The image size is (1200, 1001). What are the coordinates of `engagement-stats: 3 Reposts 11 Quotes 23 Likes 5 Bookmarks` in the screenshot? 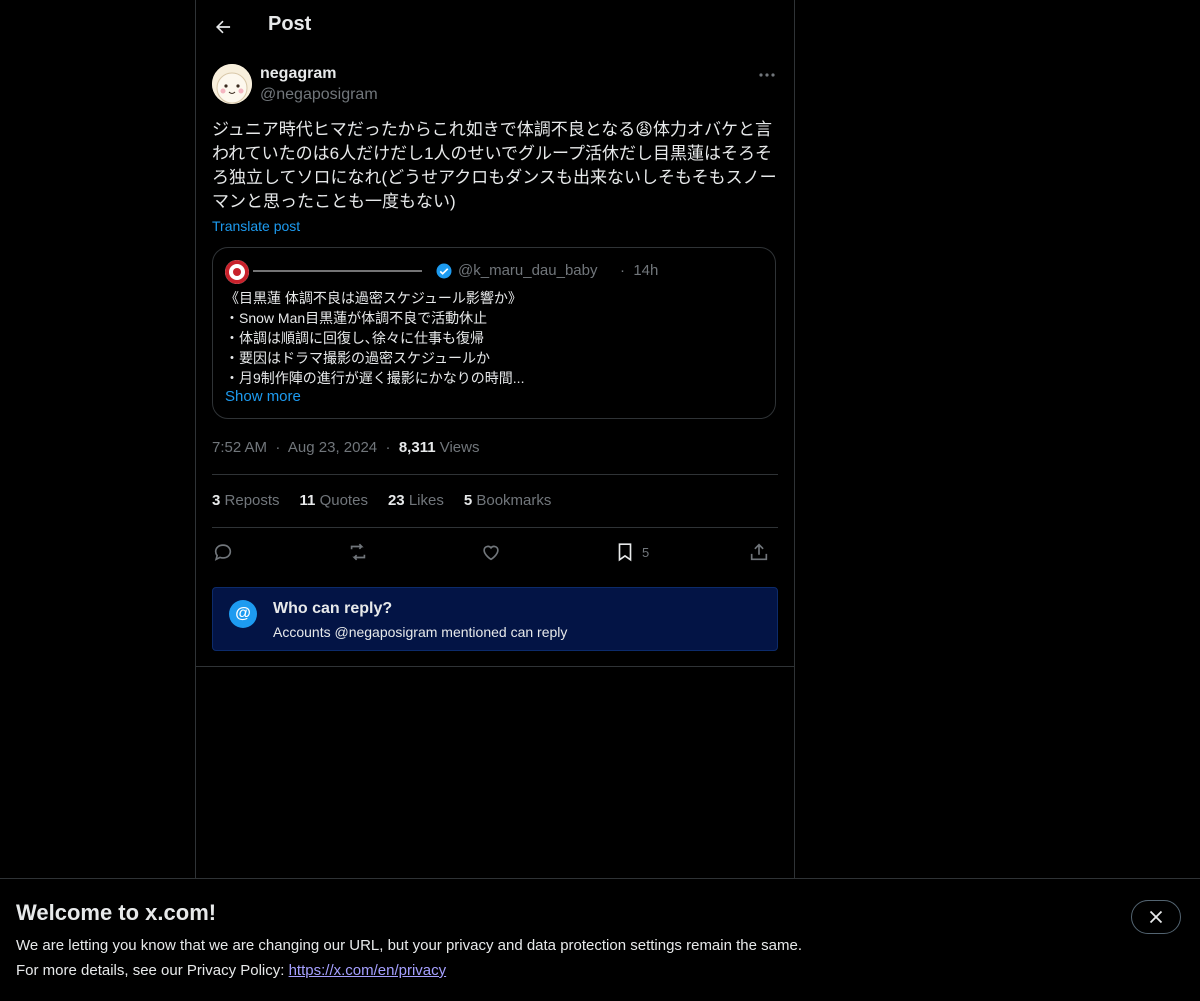 It's located at (381, 500).